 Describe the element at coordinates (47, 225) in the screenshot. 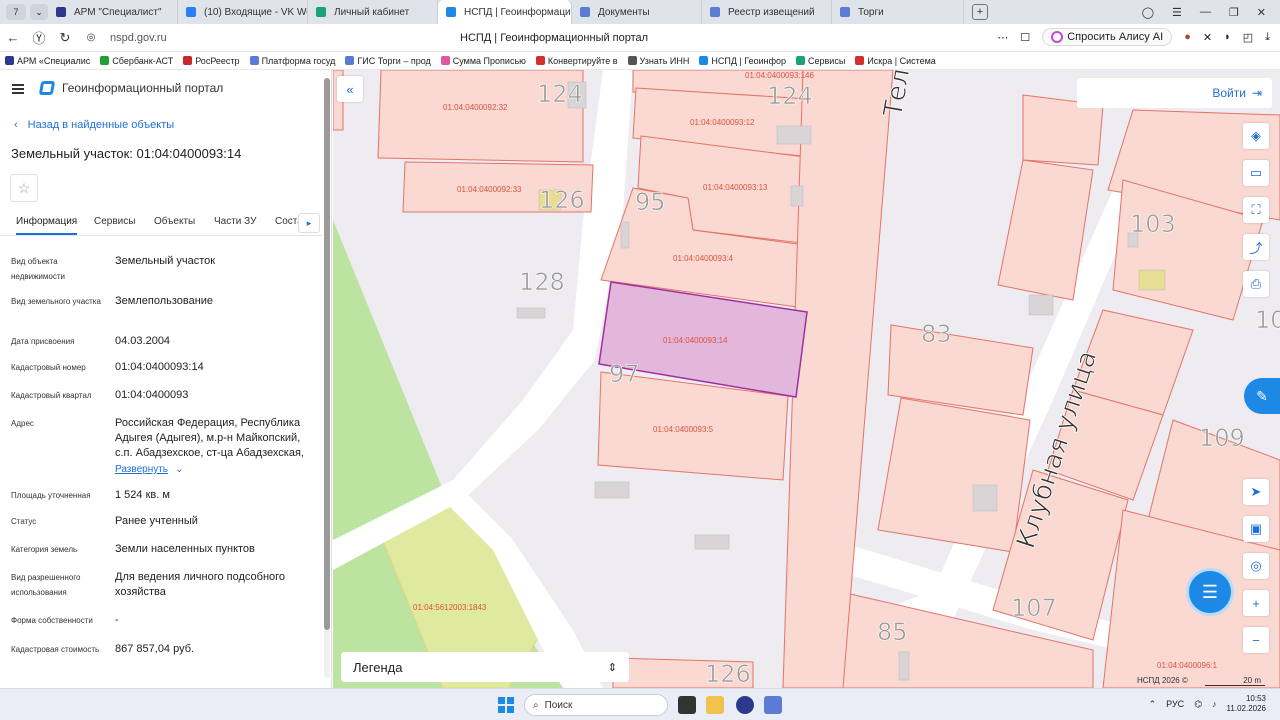

I see `tab-information: Информация` at that location.